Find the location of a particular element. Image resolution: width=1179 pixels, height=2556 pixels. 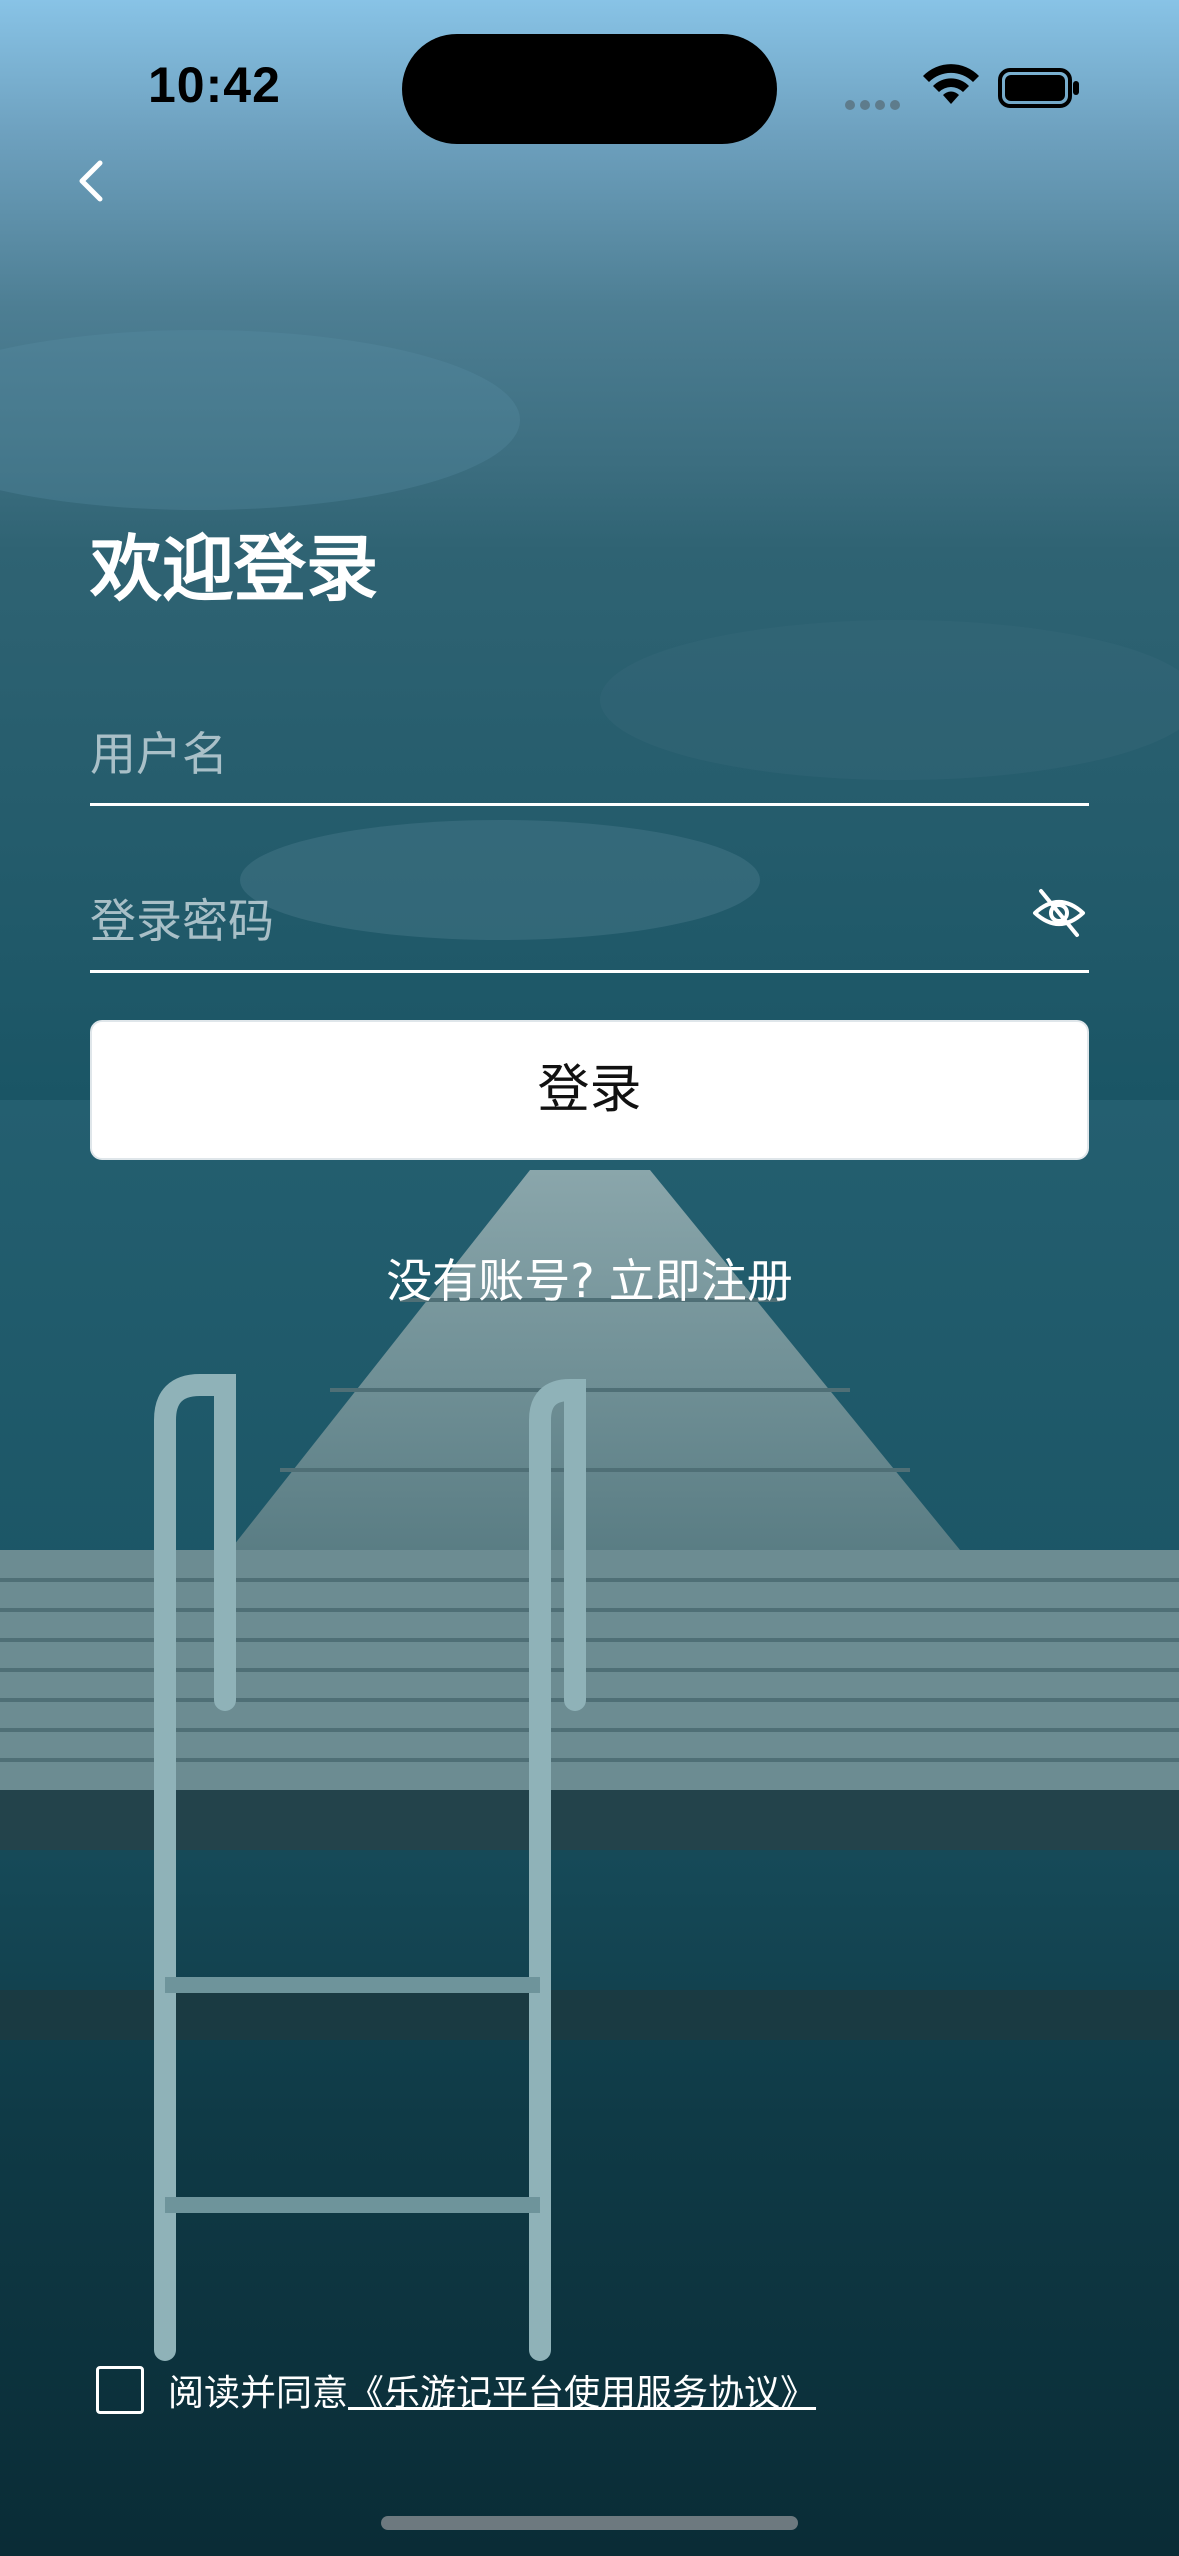

password-visibility-toggle is located at coordinates (1059, 913).